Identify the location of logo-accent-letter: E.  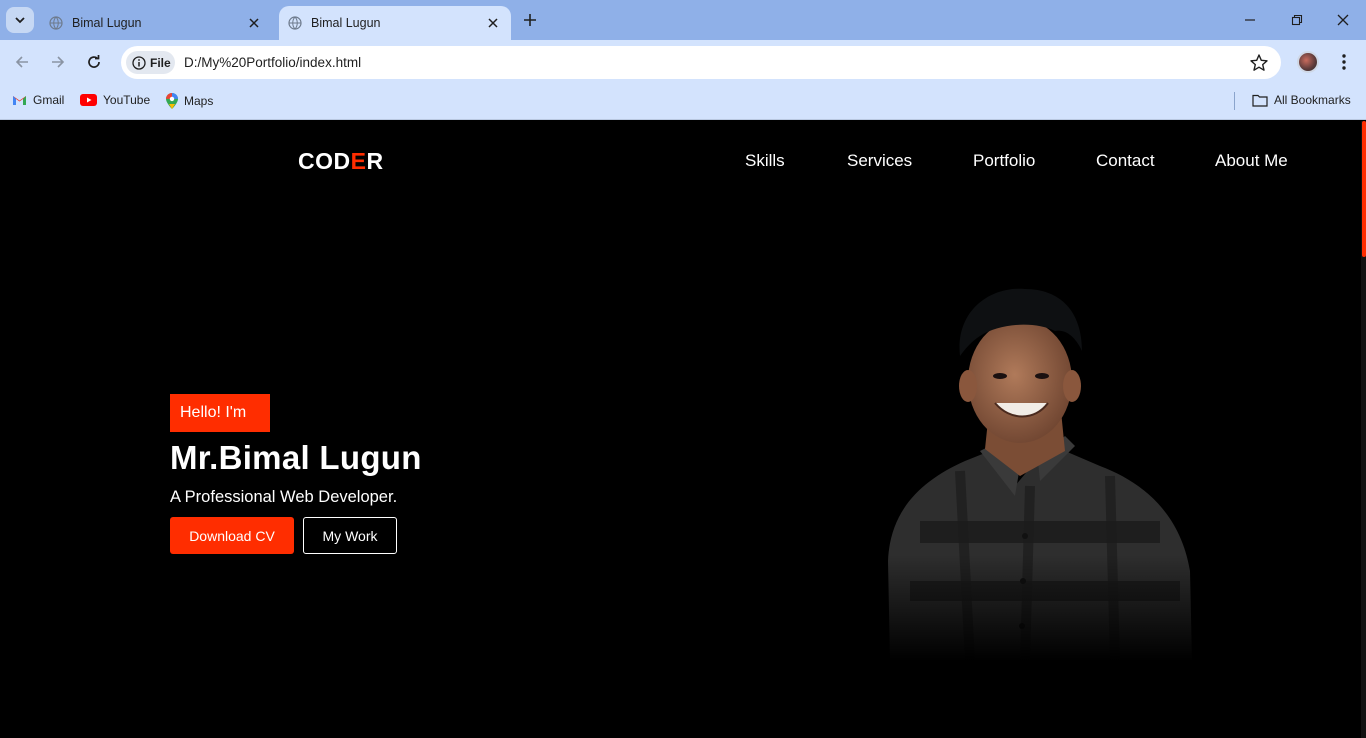
(358, 161).